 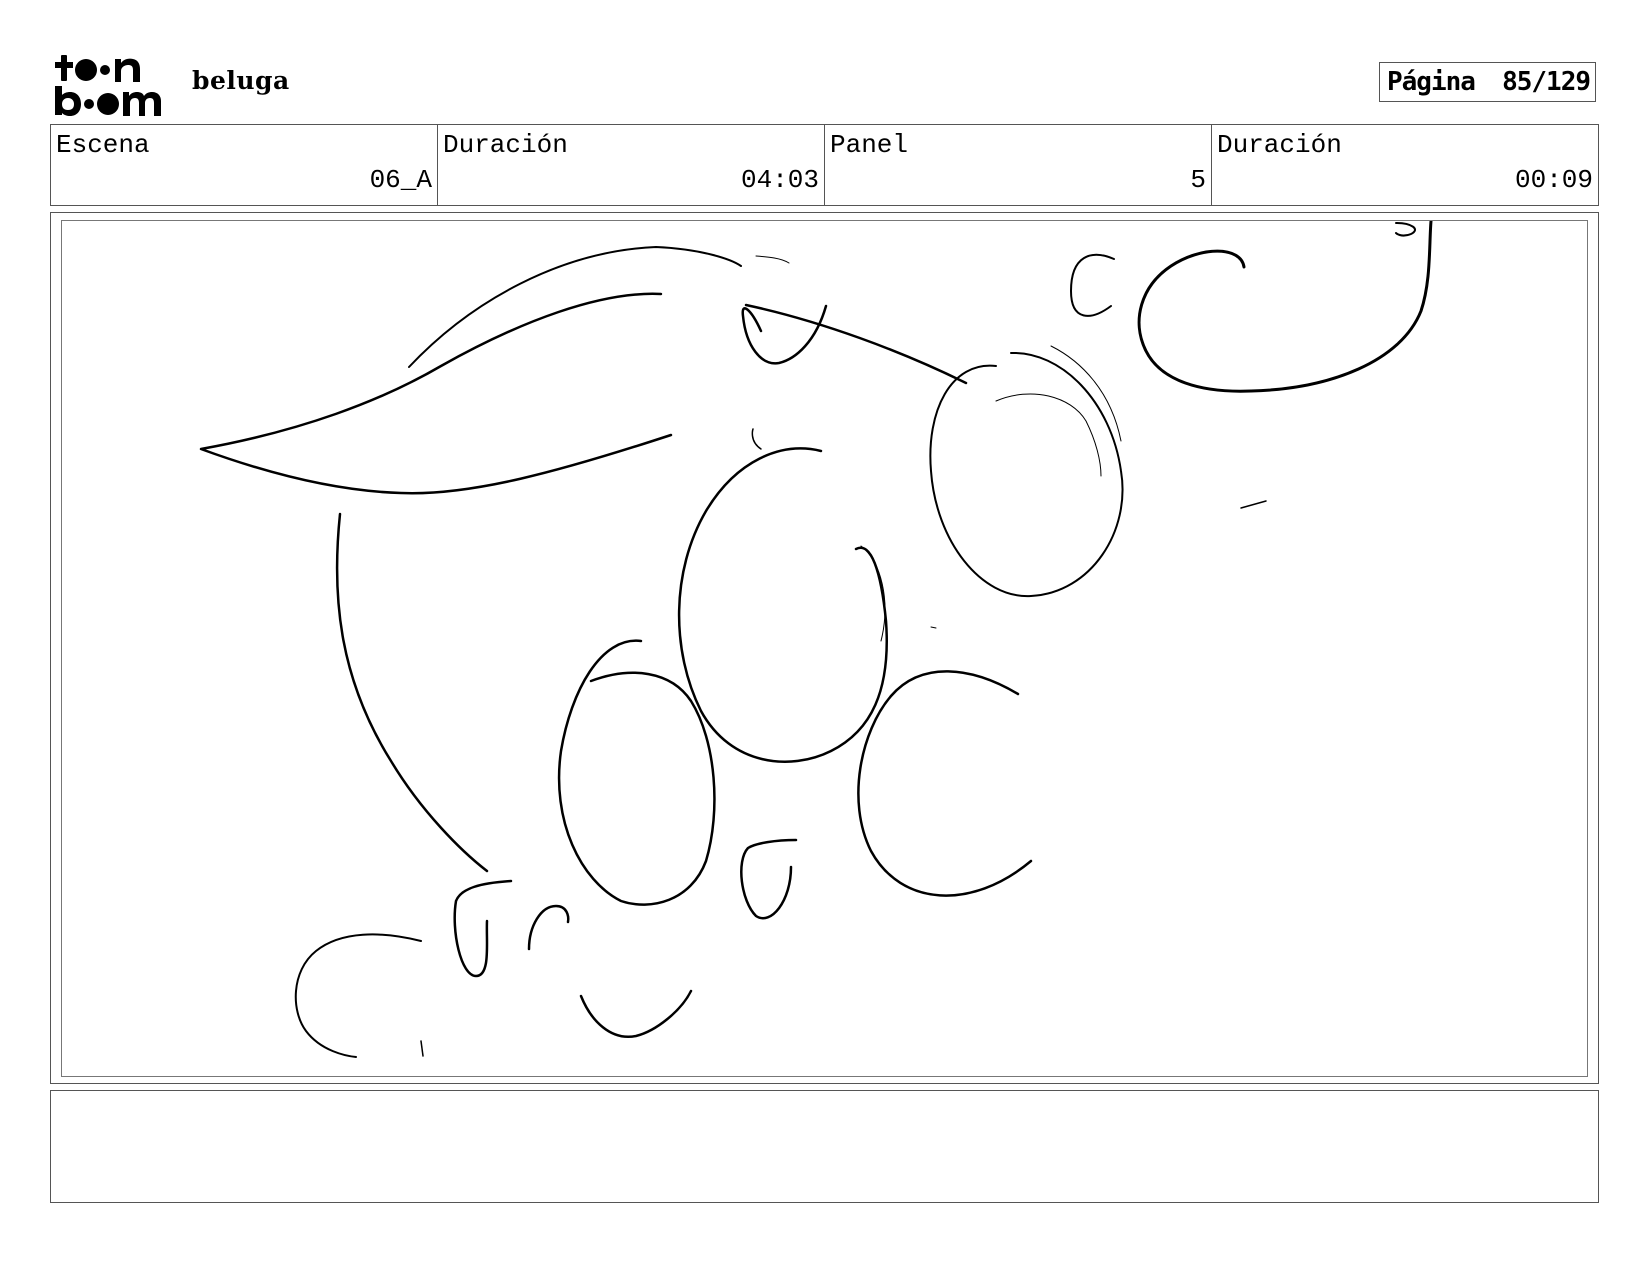 What do you see at coordinates (400, 180) in the screenshot?
I see `scene-value: 06_A` at bounding box center [400, 180].